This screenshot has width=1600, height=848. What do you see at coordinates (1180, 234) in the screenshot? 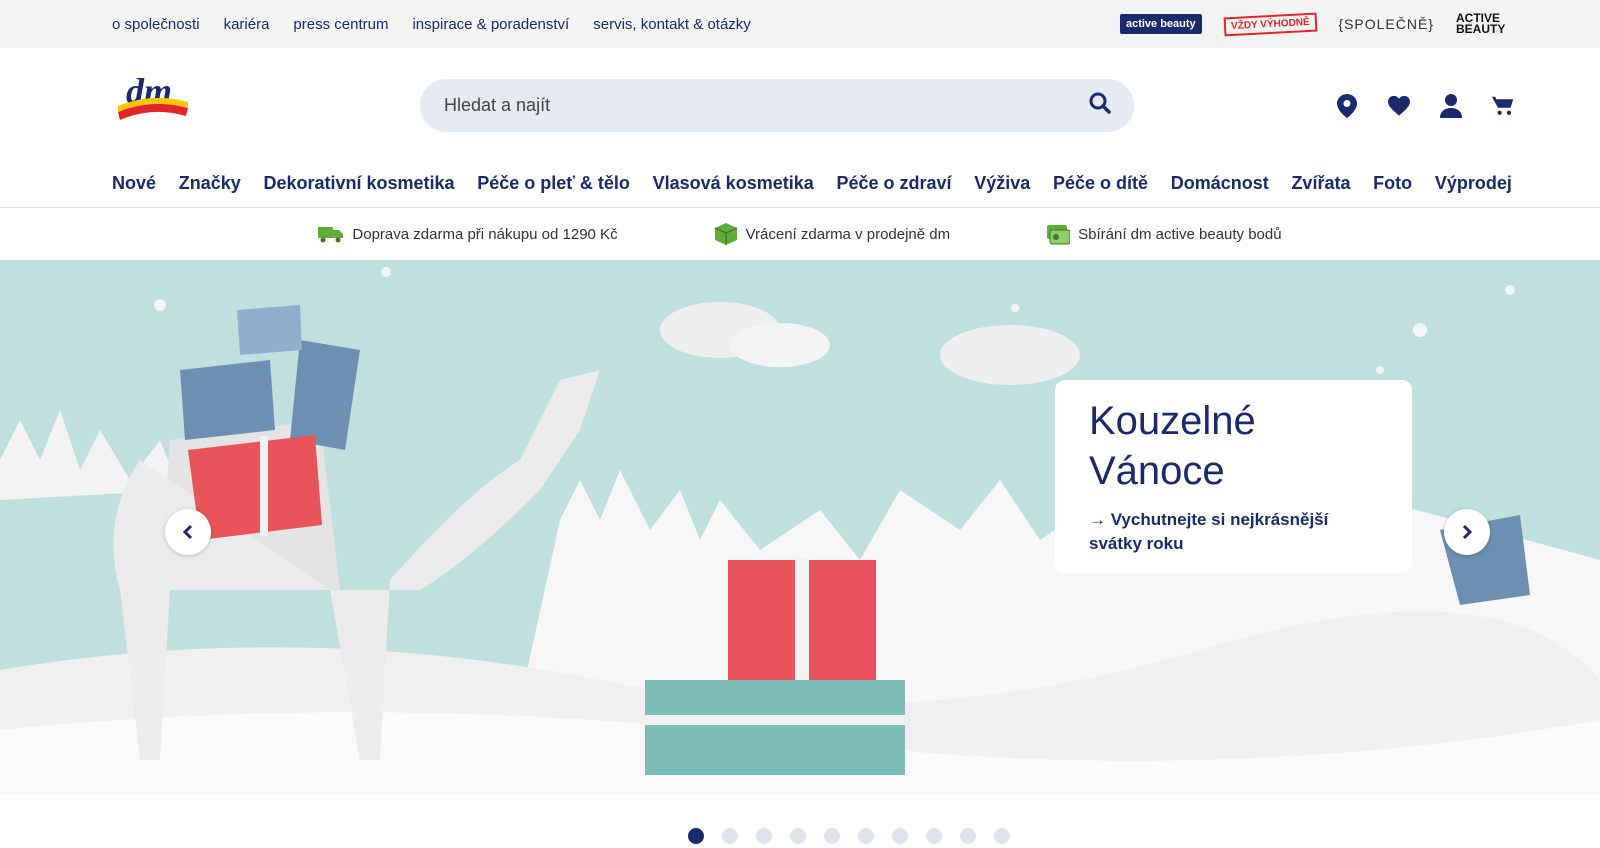
I see `usp-loyalty-points-text: Sbírání dm active beauty bodů` at bounding box center [1180, 234].